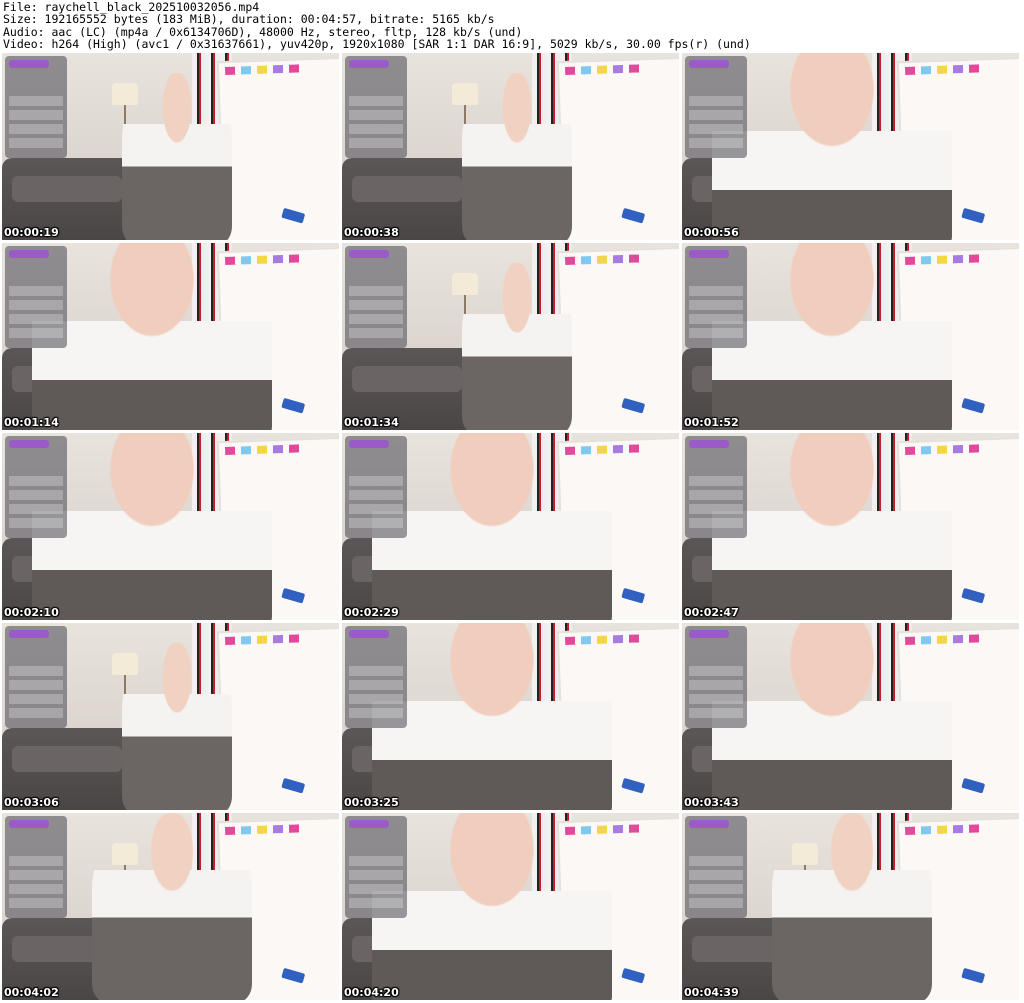 This screenshot has width=1024, height=1003. What do you see at coordinates (371, 992) in the screenshot?
I see `timestamp-label: 00:04:20` at bounding box center [371, 992].